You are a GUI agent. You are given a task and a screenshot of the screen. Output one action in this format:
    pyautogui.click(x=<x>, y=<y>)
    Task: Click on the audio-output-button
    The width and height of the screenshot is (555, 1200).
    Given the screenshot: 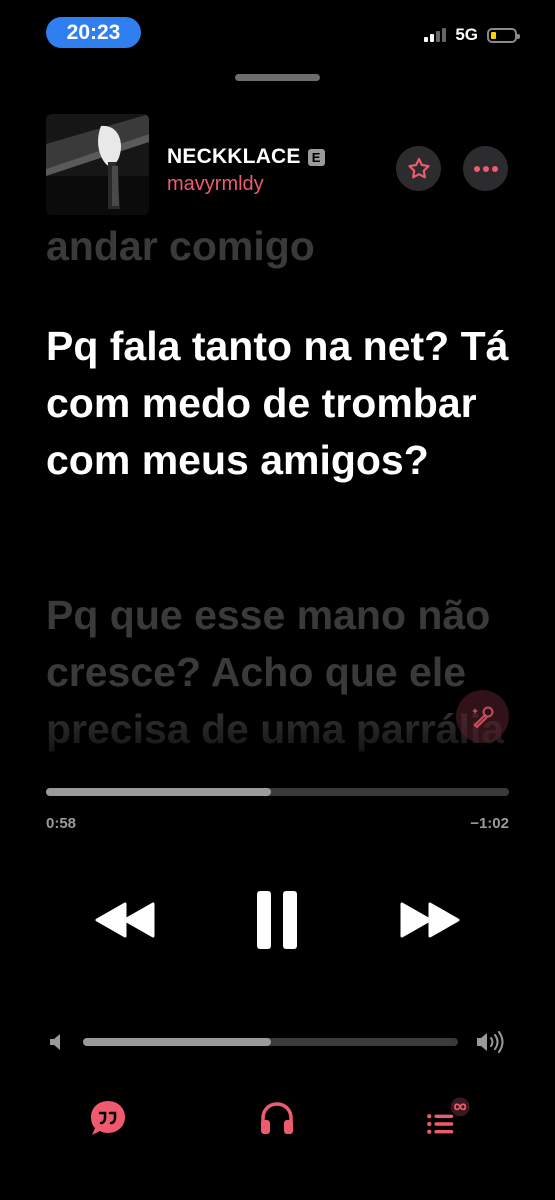 What is the action you would take?
    pyautogui.click(x=277, y=1118)
    